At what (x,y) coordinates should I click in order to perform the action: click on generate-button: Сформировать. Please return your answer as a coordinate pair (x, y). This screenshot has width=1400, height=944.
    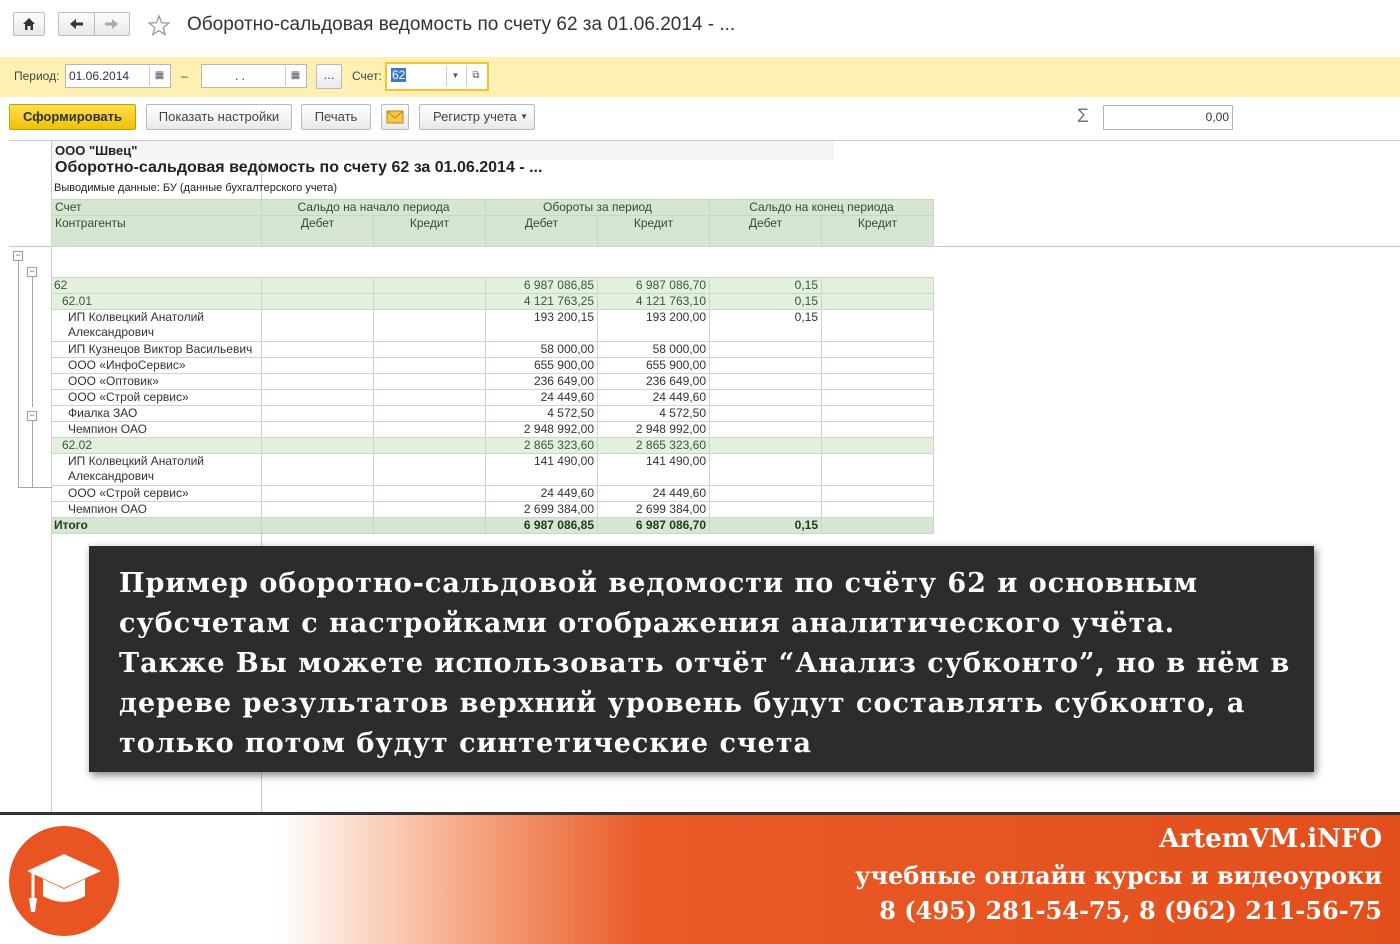
    Looking at the image, I should click on (72, 117).